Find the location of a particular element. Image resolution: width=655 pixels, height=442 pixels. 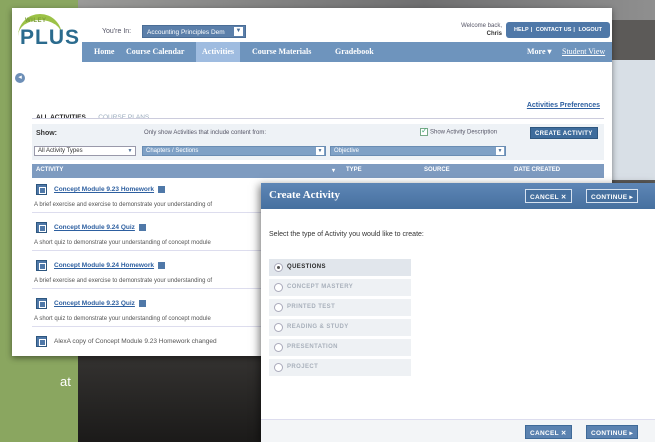

column-type: TYPE is located at coordinates (354, 170).